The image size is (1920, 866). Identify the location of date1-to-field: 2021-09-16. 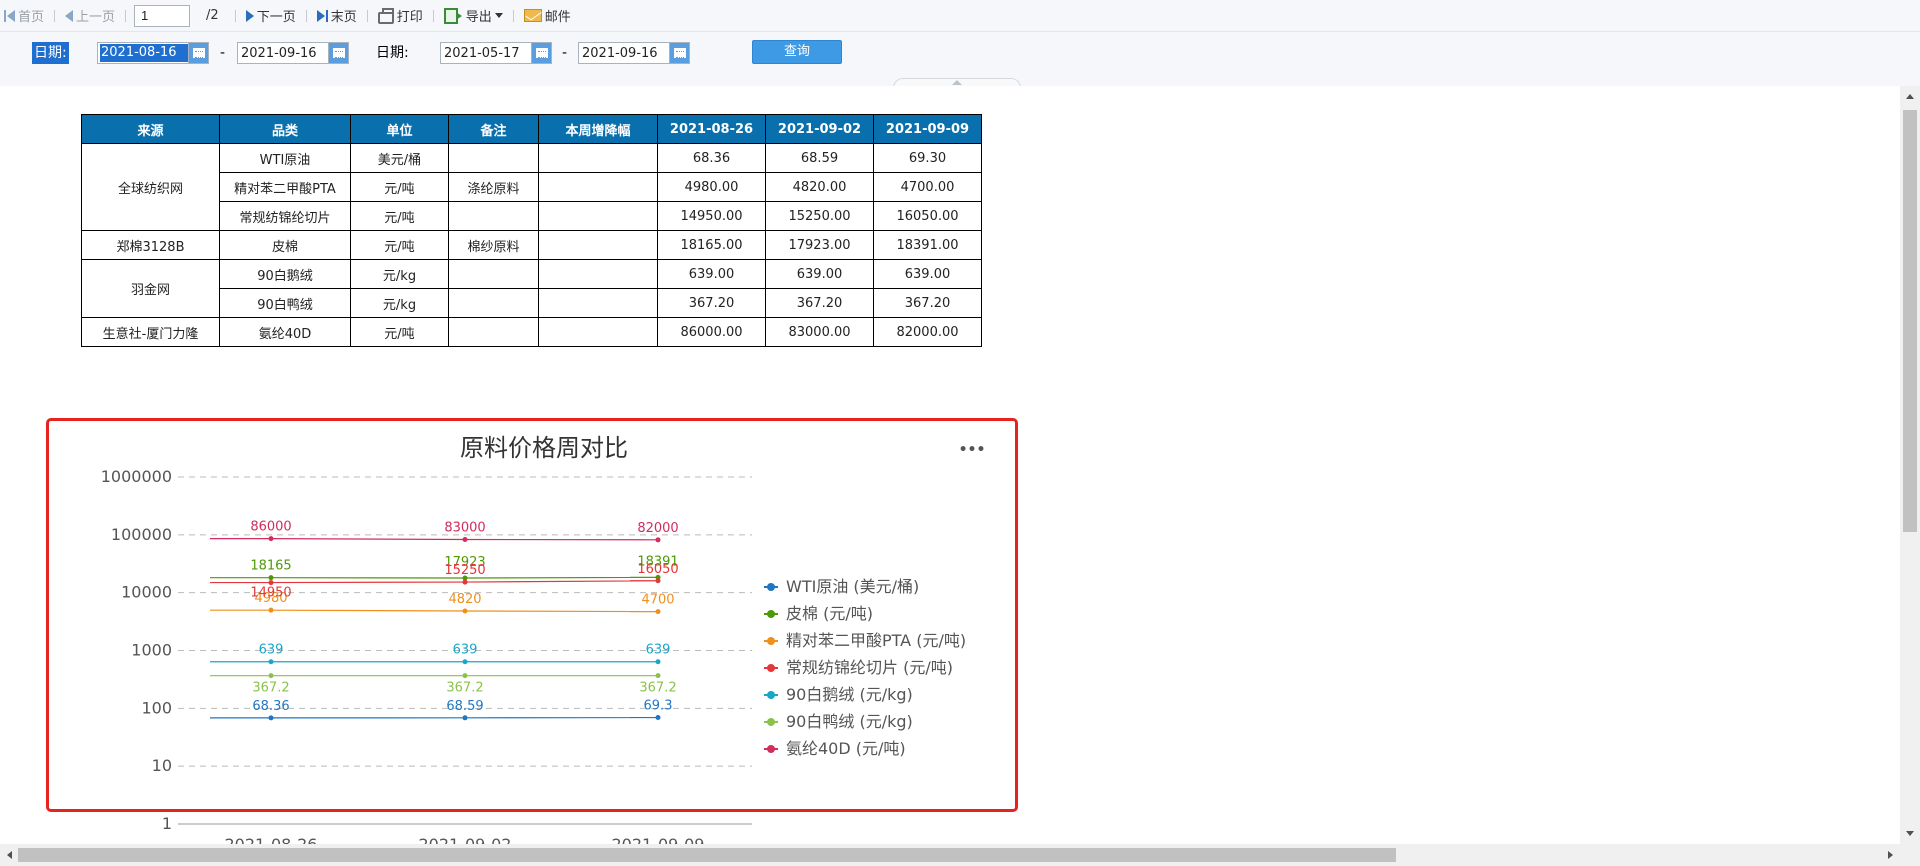
(293, 53).